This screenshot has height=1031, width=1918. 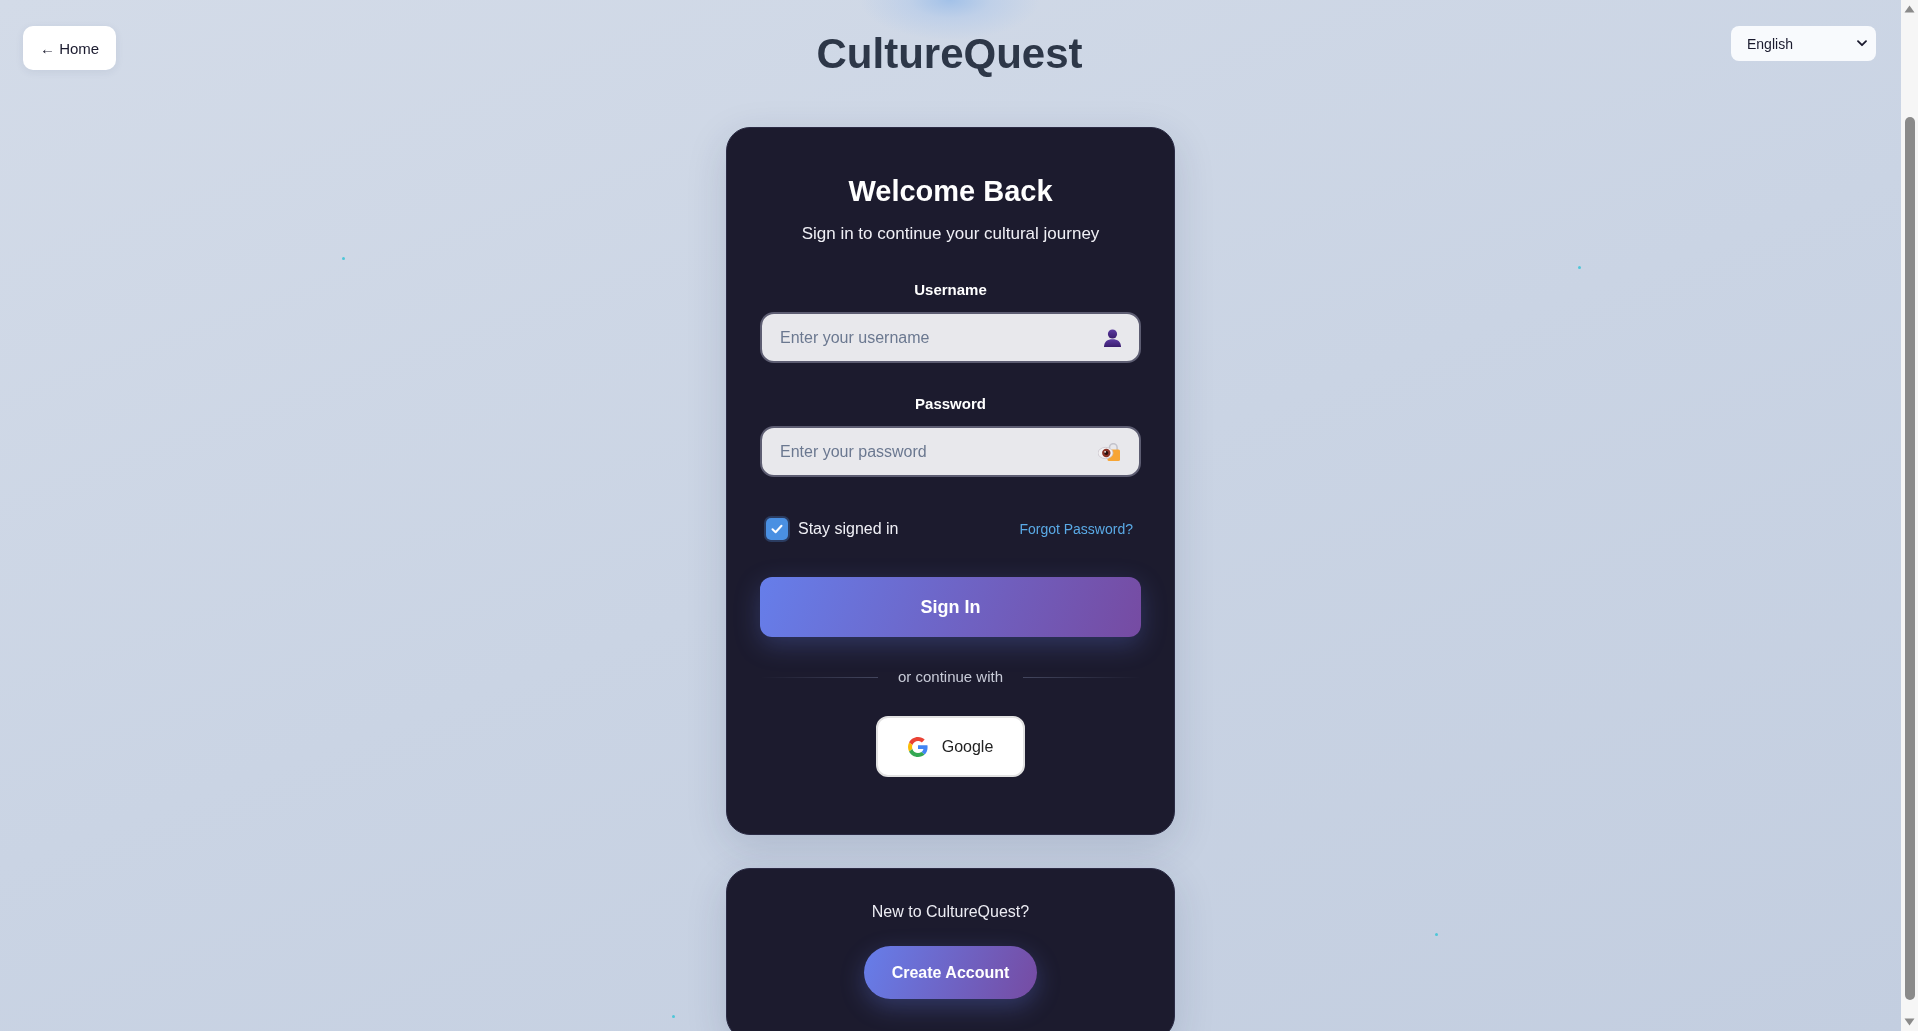 What do you see at coordinates (950, 972) in the screenshot?
I see `create-account-button: Create Account` at bounding box center [950, 972].